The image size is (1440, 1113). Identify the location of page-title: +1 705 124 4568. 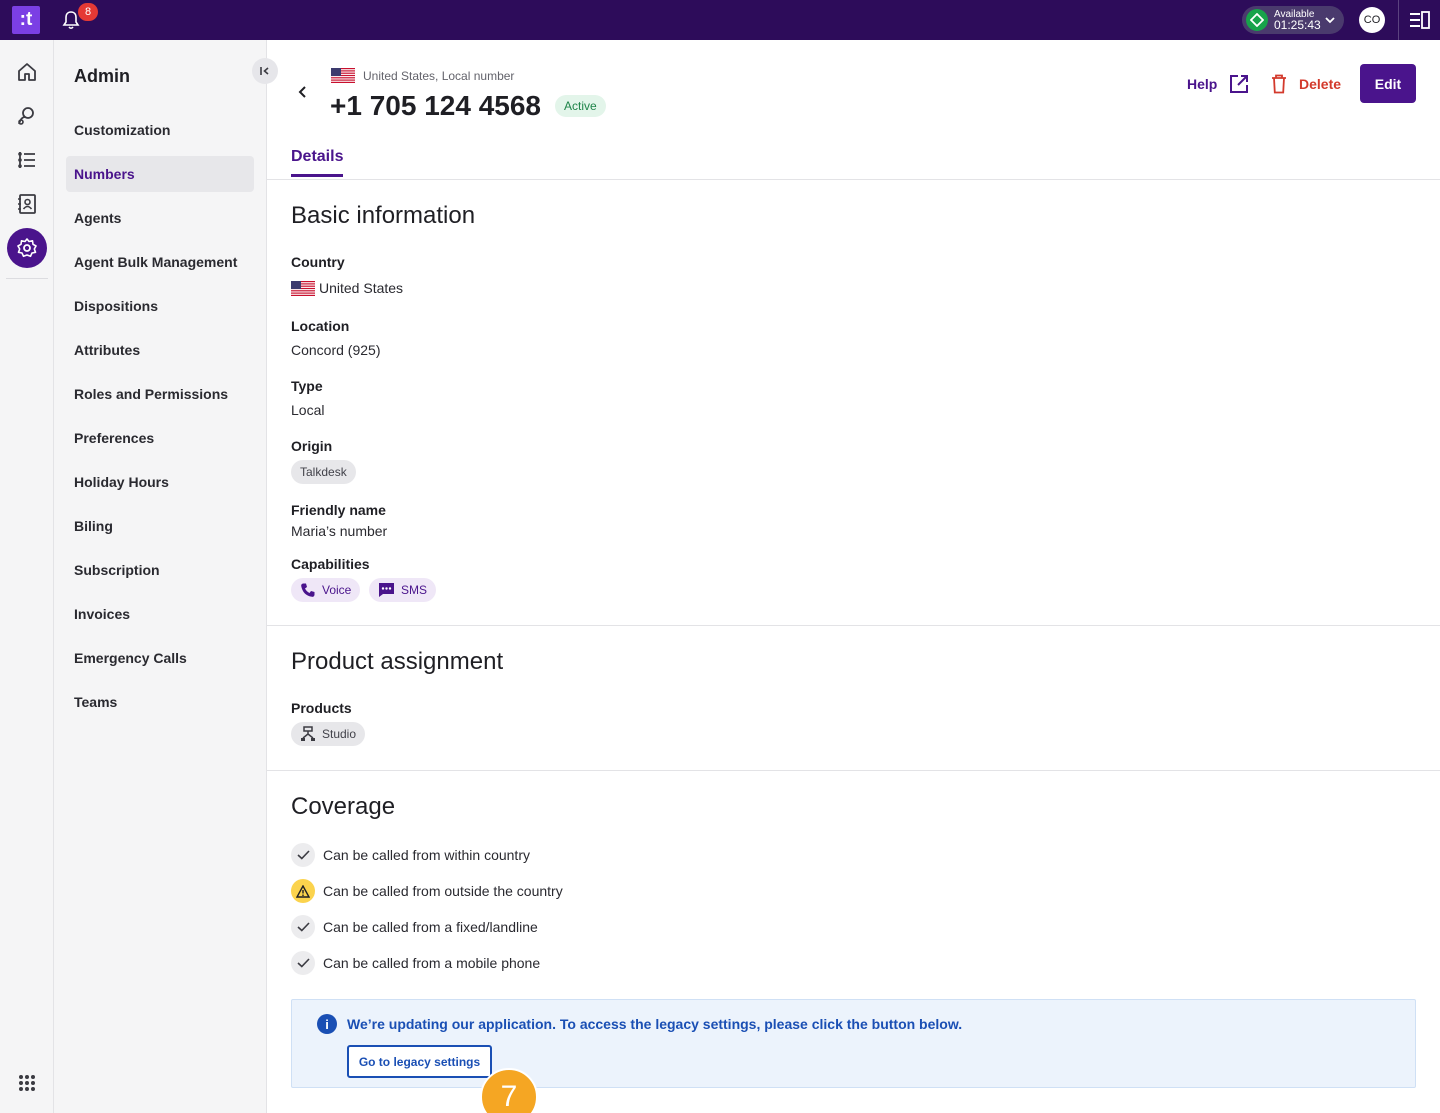
(435, 105).